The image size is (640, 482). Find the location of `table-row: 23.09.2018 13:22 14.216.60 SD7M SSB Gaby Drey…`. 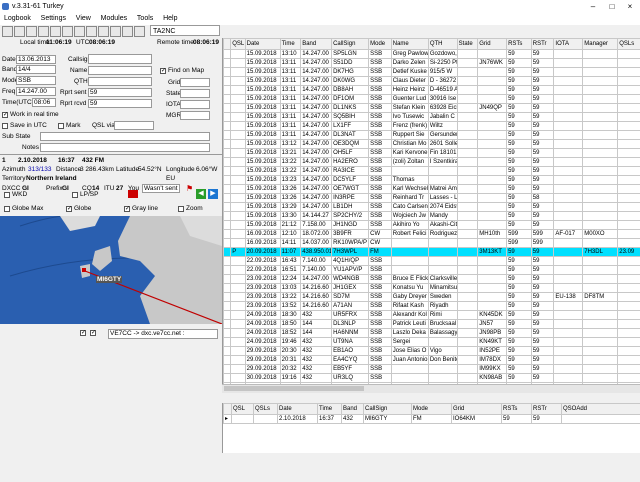

table-row: 23.09.2018 13:22 14.216.60 SD7M SSB Gaby Drey… is located at coordinates (431, 297).